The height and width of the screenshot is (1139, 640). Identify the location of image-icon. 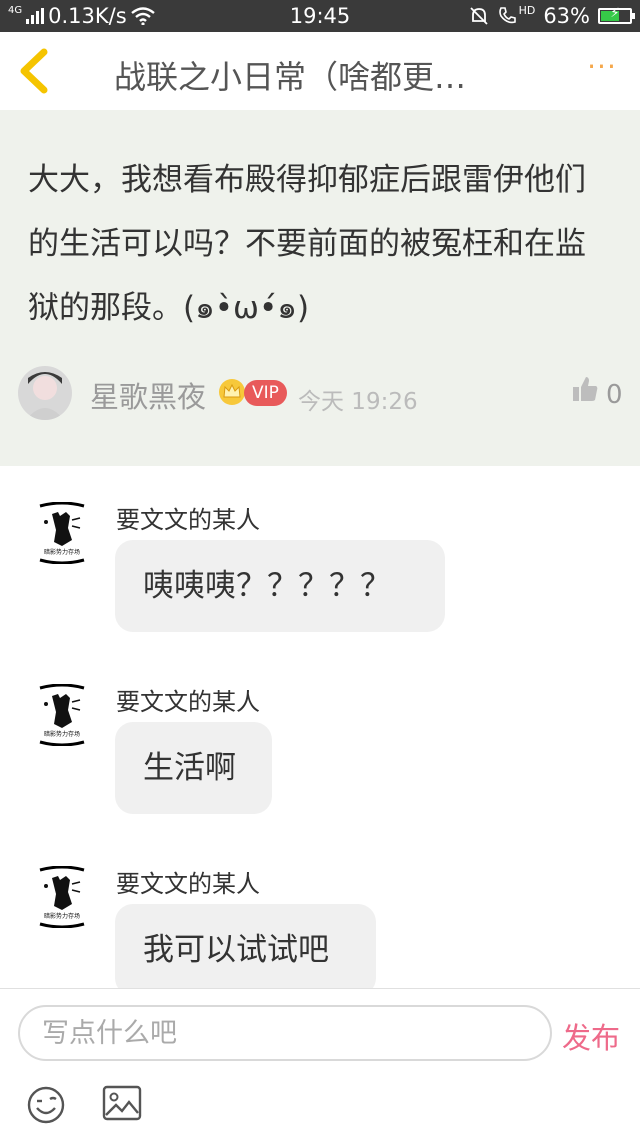
(122, 1103).